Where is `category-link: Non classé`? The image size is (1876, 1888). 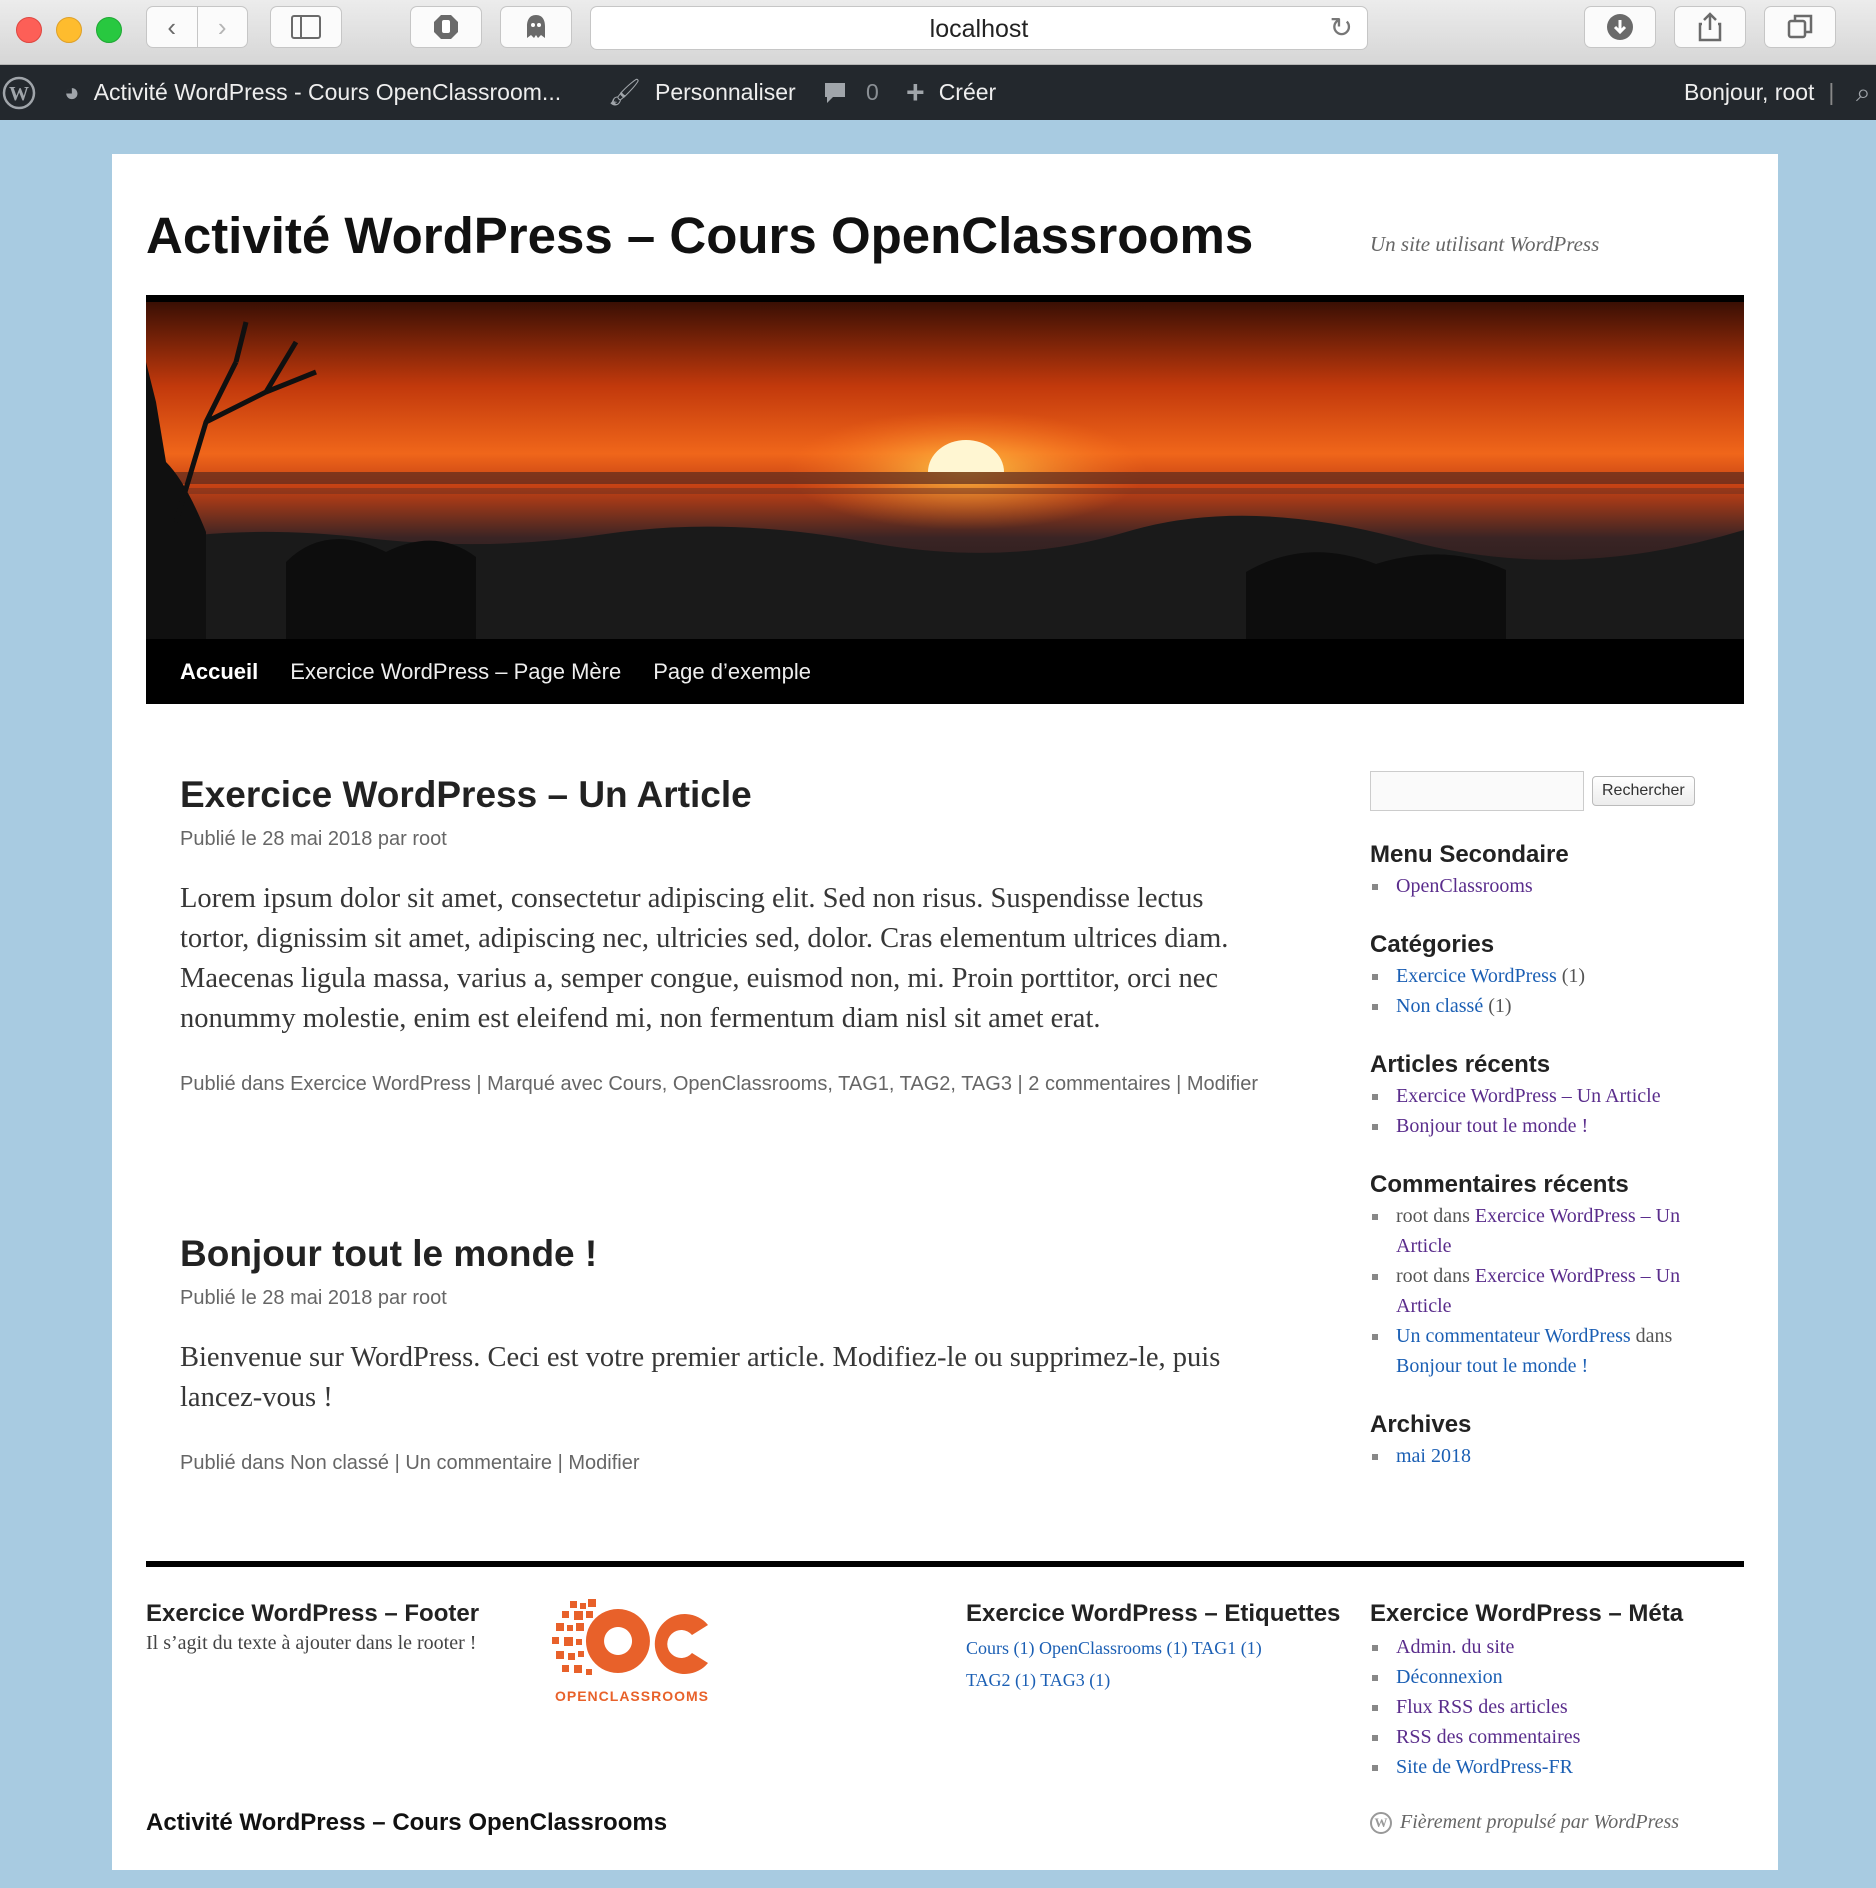
category-link: Non classé is located at coordinates (1439, 1006).